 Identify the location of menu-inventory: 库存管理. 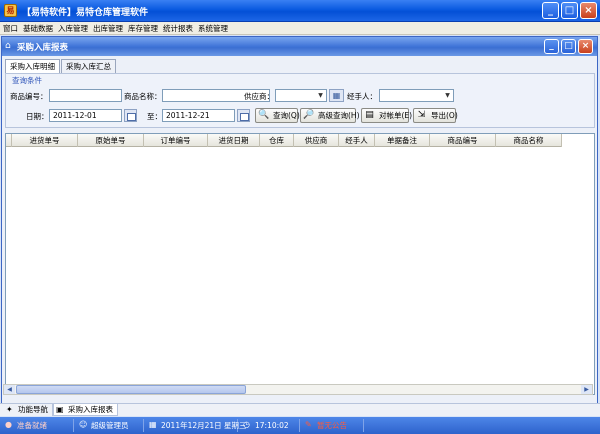
(143, 28).